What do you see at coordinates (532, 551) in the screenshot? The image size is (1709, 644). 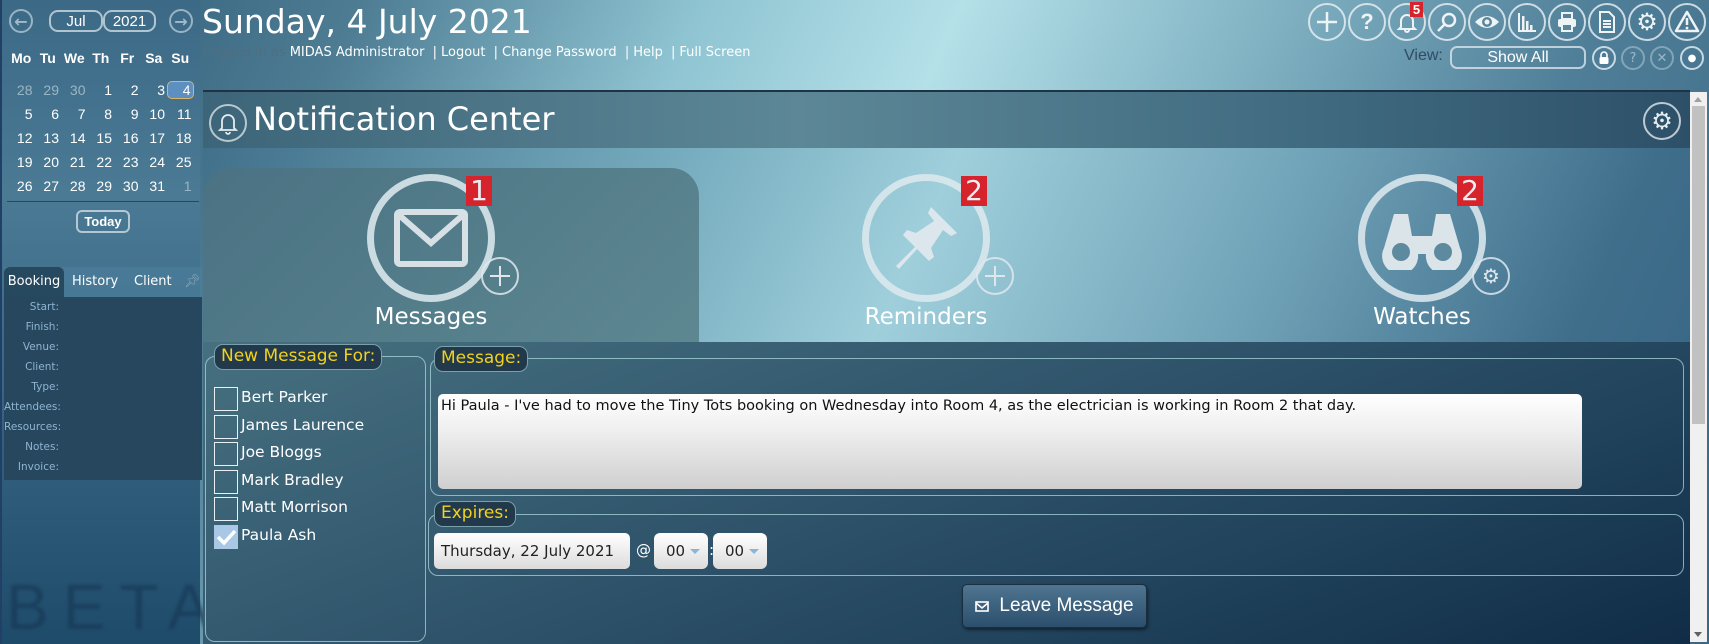 I see `expires-date-input: Thursday, 22 July 2021` at bounding box center [532, 551].